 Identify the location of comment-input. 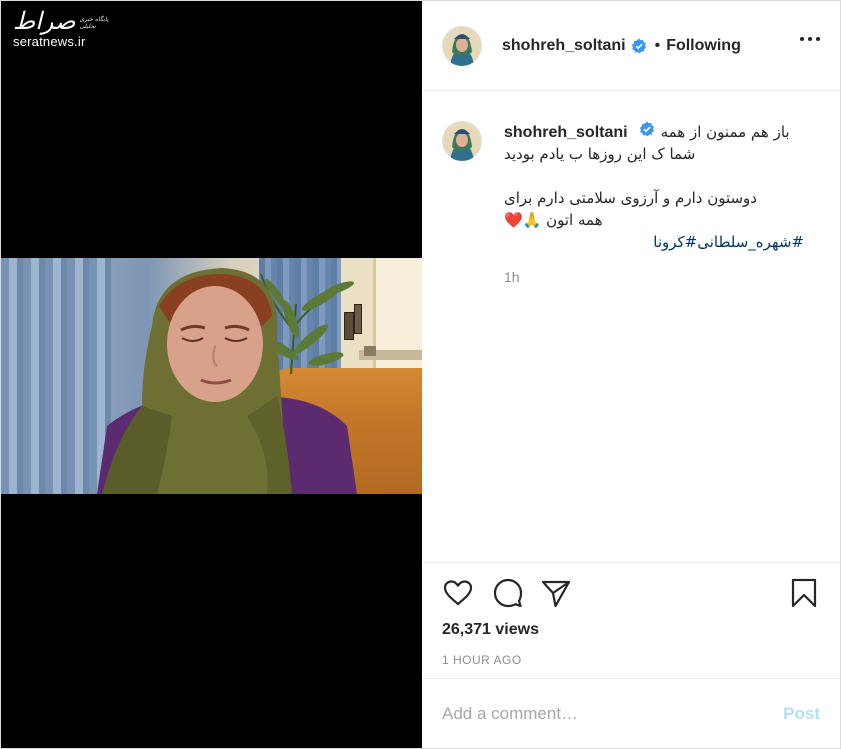
(613, 713).